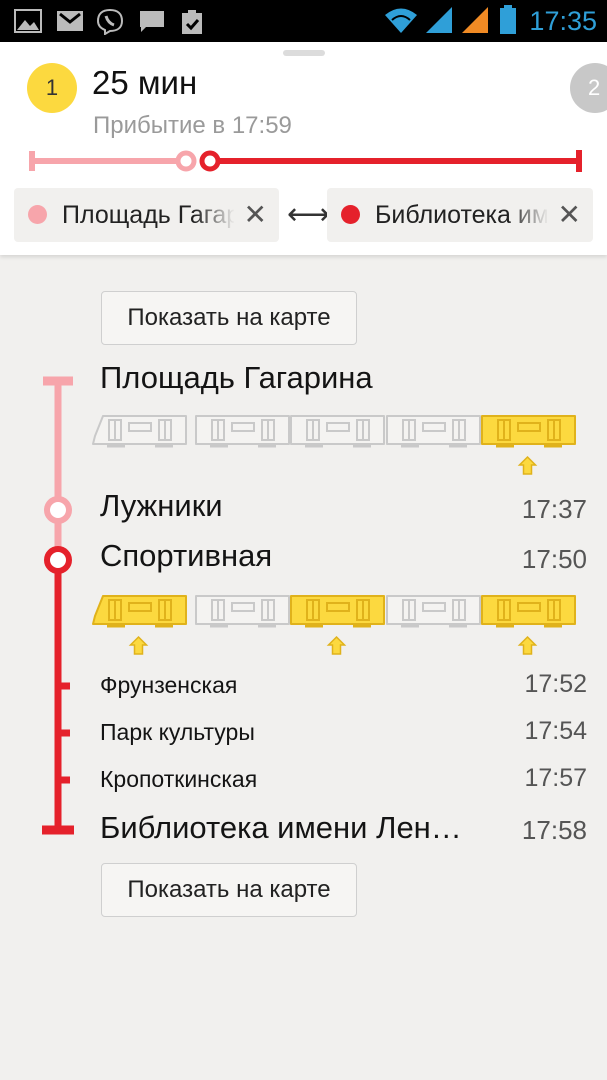 The image size is (607, 1080). Describe the element at coordinates (555, 731) in the screenshot. I see `time-park-kultury: 17:54` at that location.